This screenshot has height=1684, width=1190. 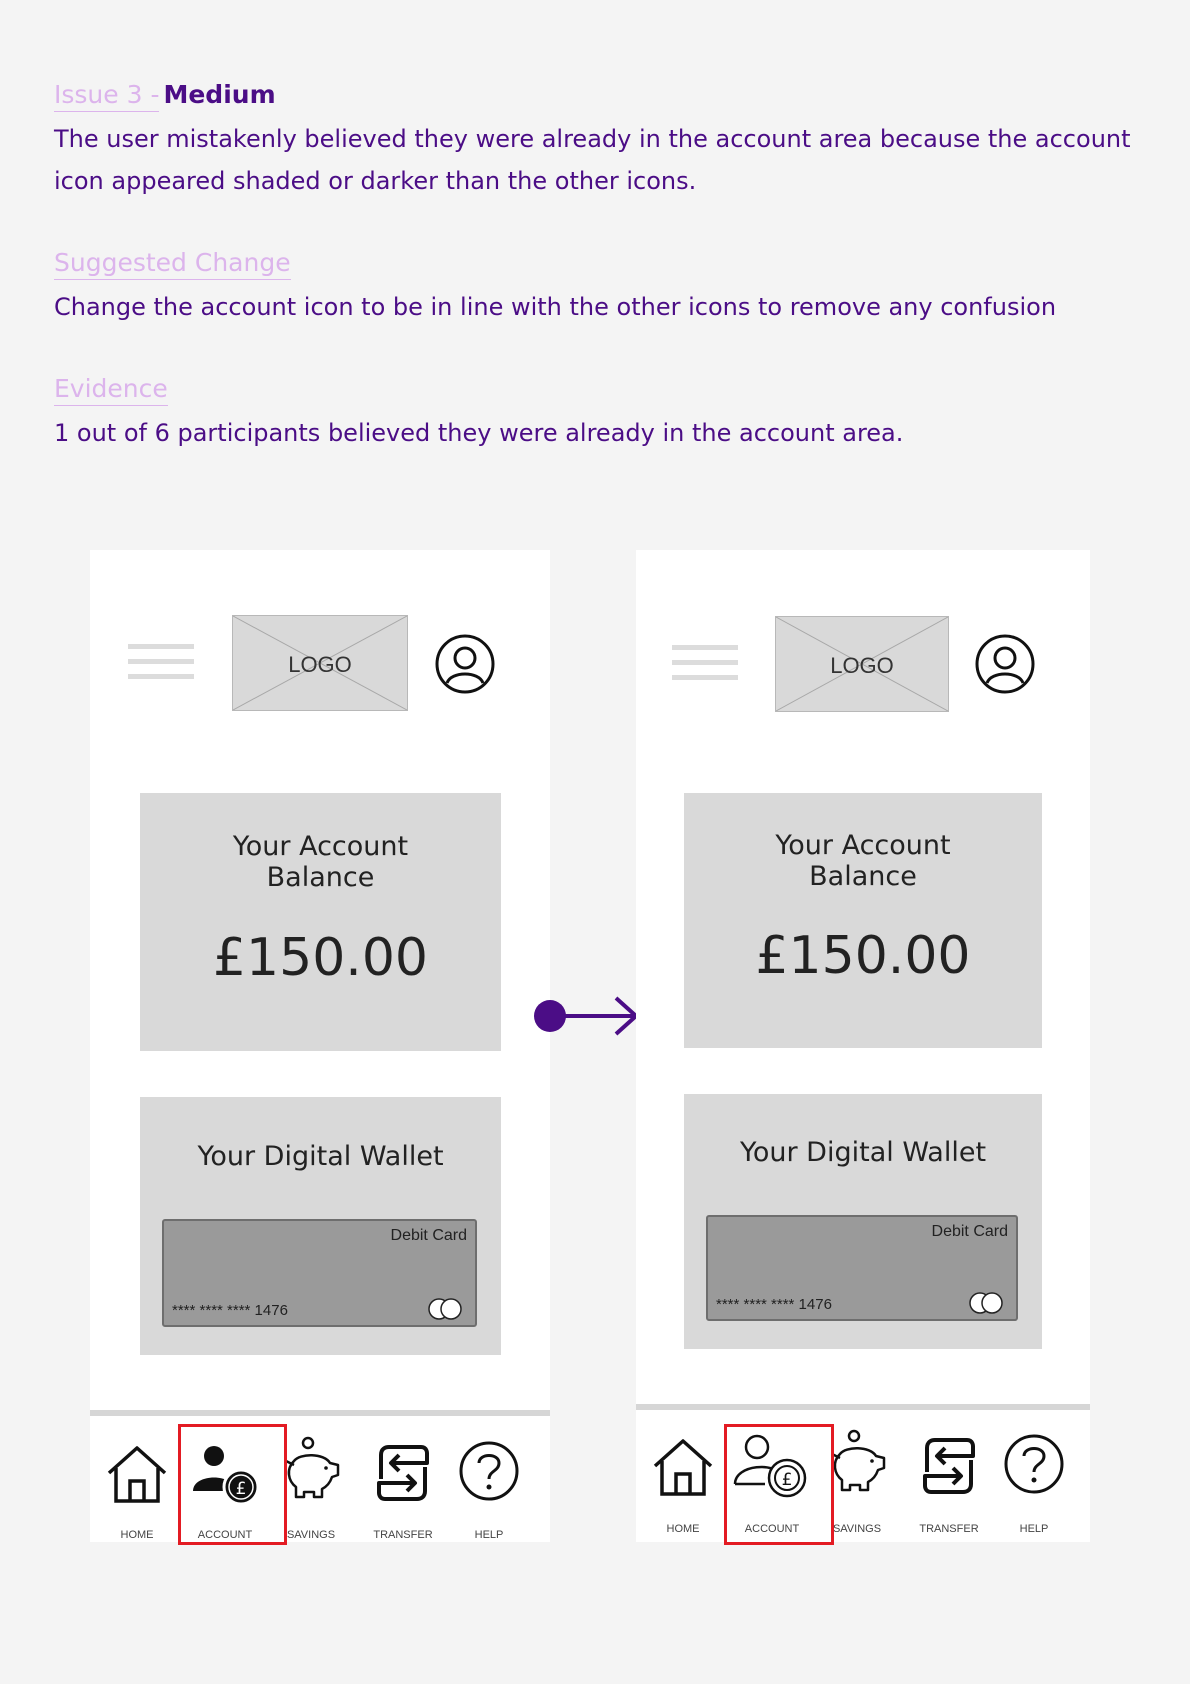 I want to click on suggested-change-label: Suggested Change, so click(x=172, y=264).